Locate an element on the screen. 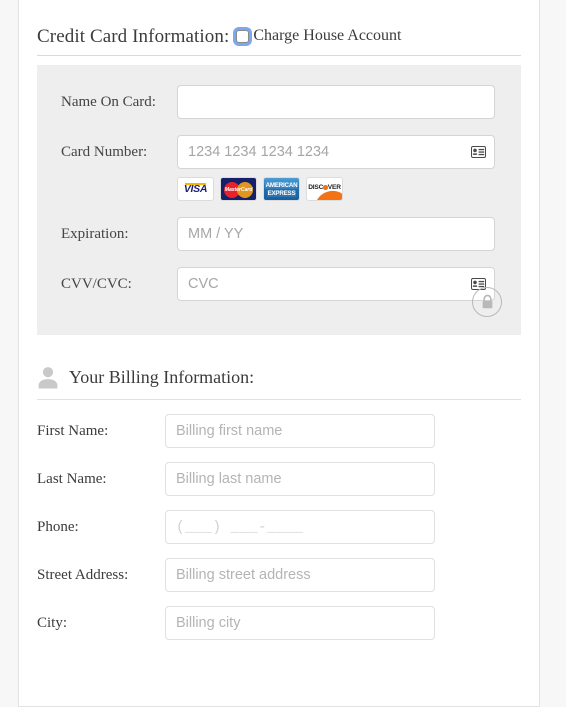 Image resolution: width=566 pixels, height=707 pixels. visa-wordmark: VISA is located at coordinates (195, 188).